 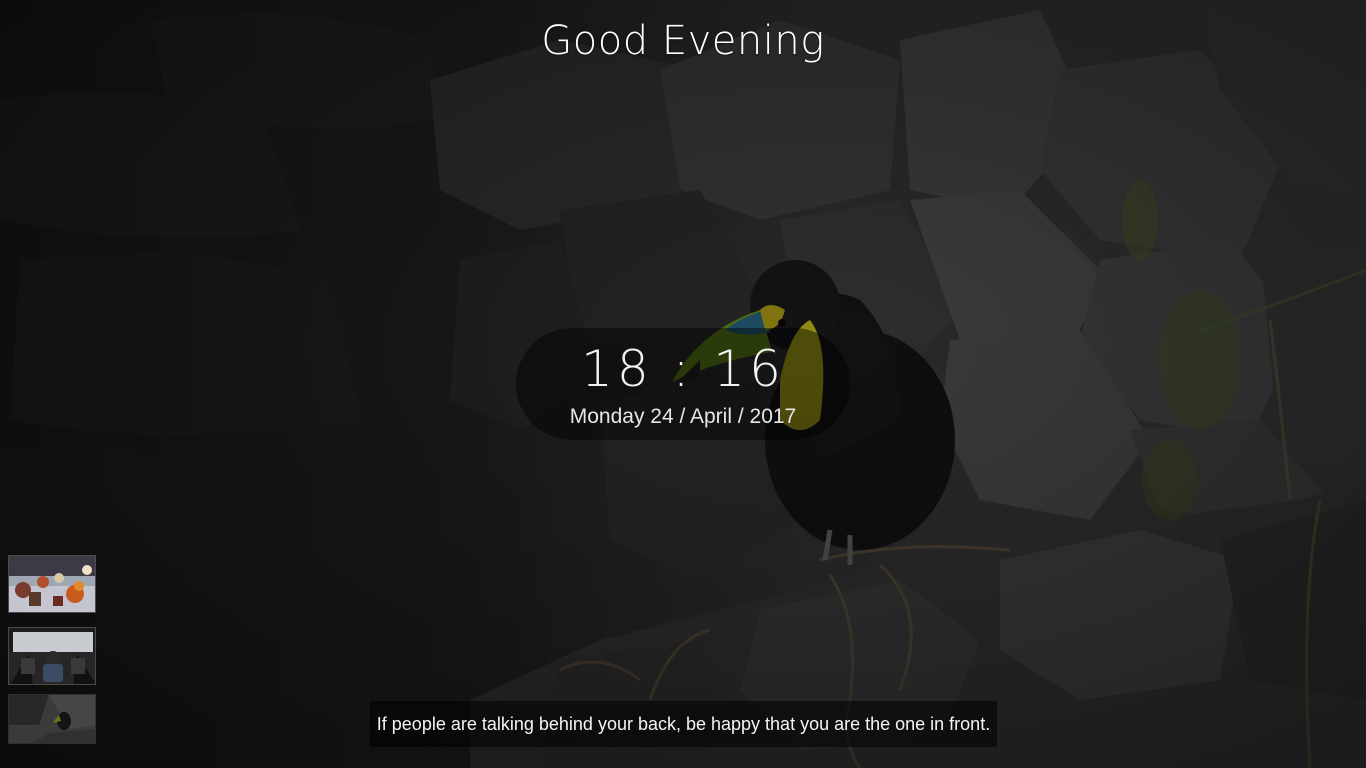 I want to click on clock-date: Monday 24 / April / 2017, so click(x=683, y=416).